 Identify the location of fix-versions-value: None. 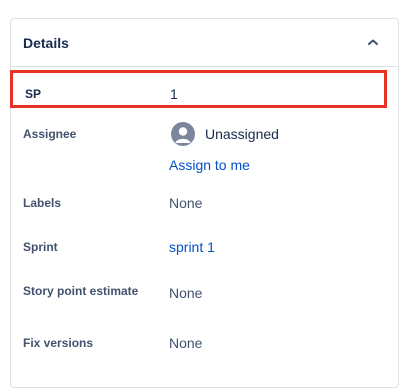
(185, 343).